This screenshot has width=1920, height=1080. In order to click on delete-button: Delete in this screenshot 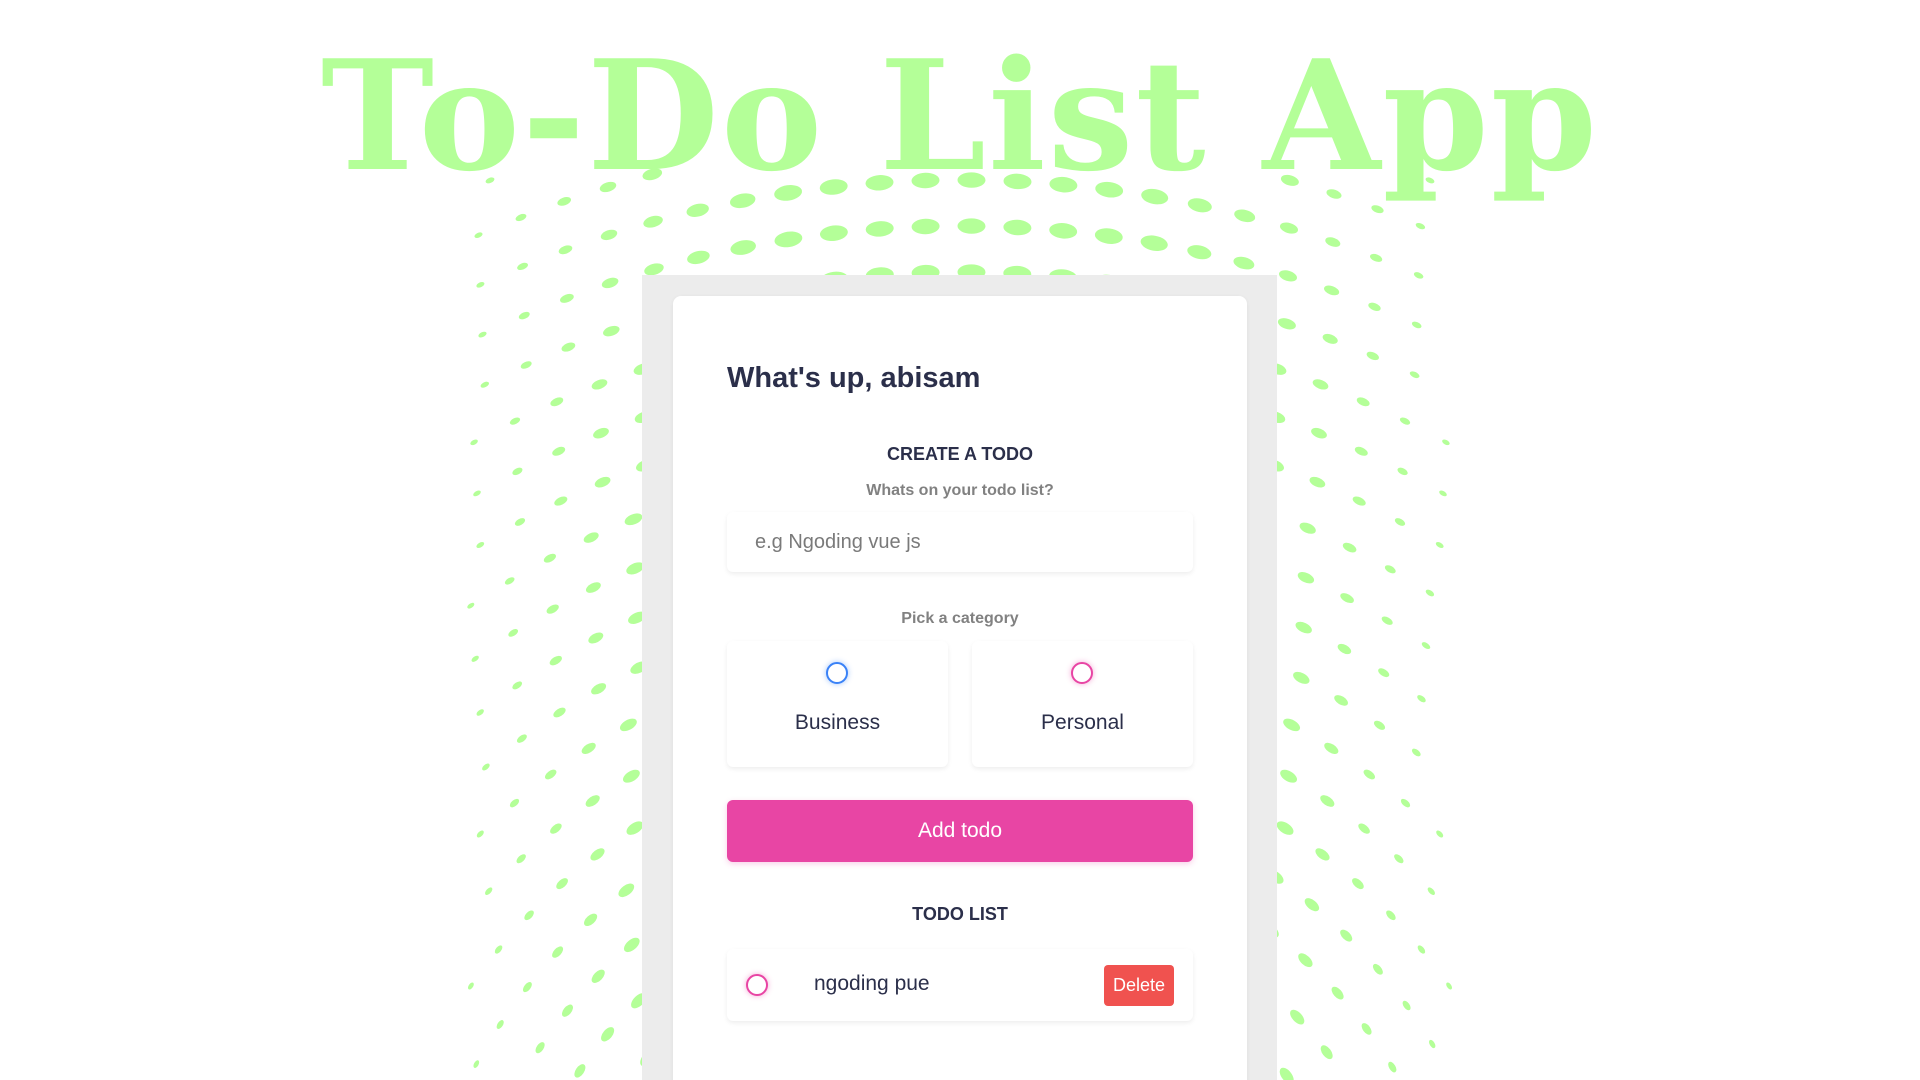, I will do `click(1138, 985)`.